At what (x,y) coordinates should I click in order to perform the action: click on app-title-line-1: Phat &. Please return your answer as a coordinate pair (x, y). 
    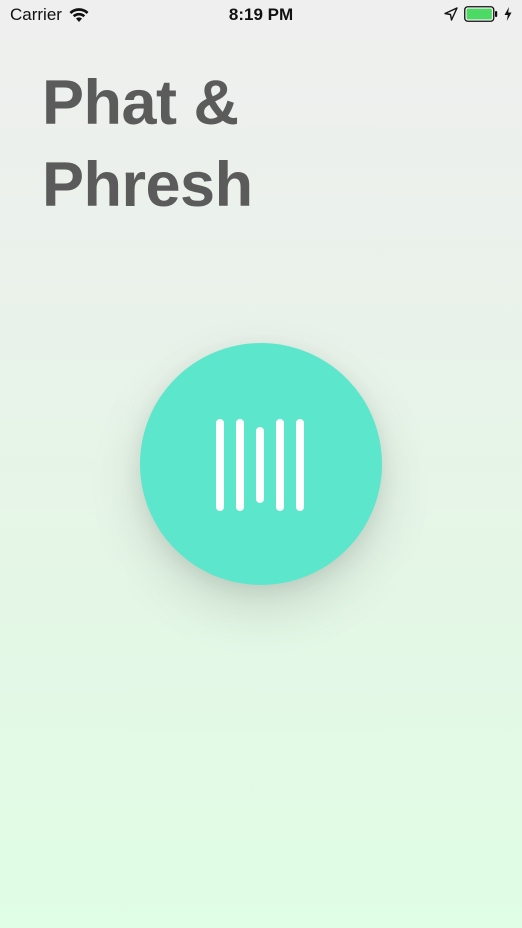
    Looking at the image, I should click on (140, 103).